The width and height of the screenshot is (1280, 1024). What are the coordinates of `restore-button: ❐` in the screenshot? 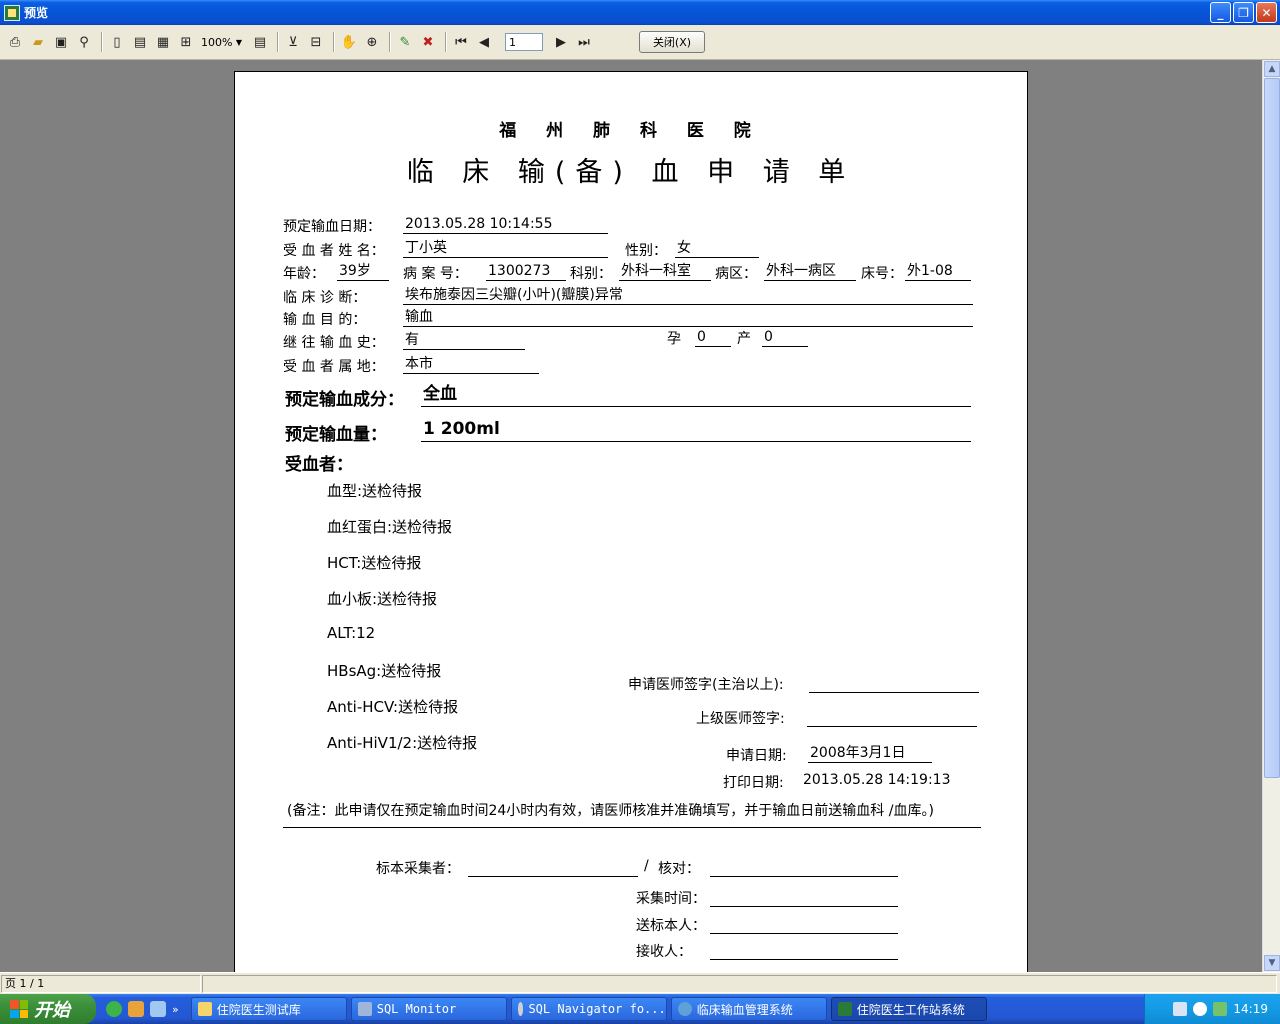 It's located at (1243, 12).